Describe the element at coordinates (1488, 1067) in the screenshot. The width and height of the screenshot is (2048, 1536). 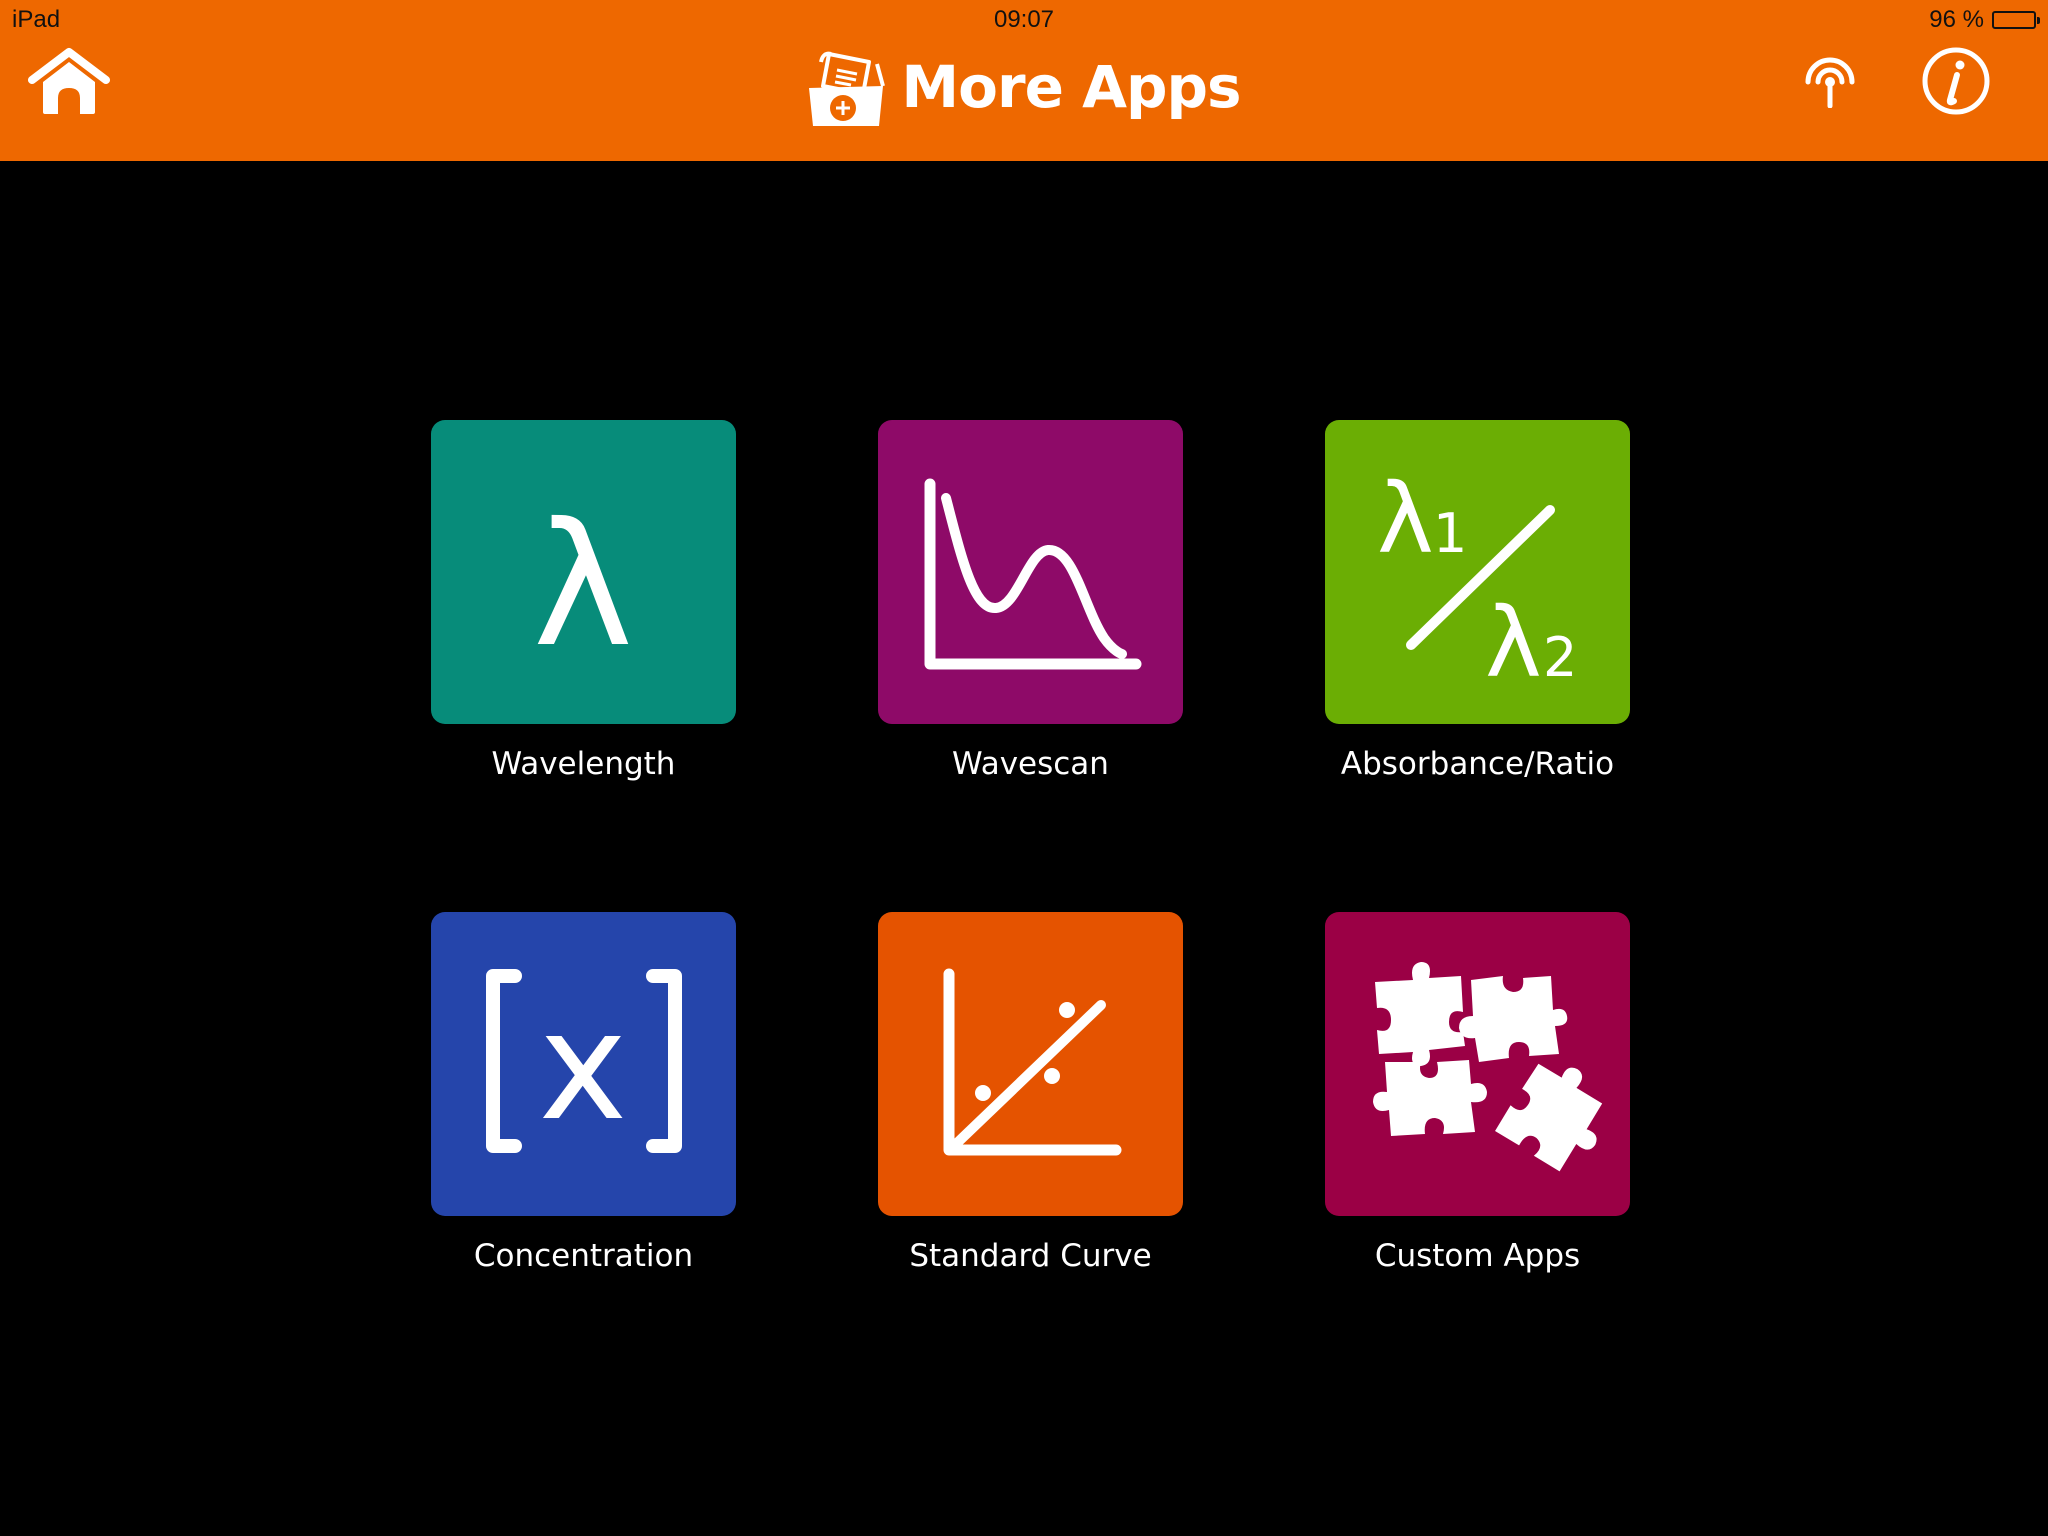
I see `puzzle-pieces-icon` at that location.